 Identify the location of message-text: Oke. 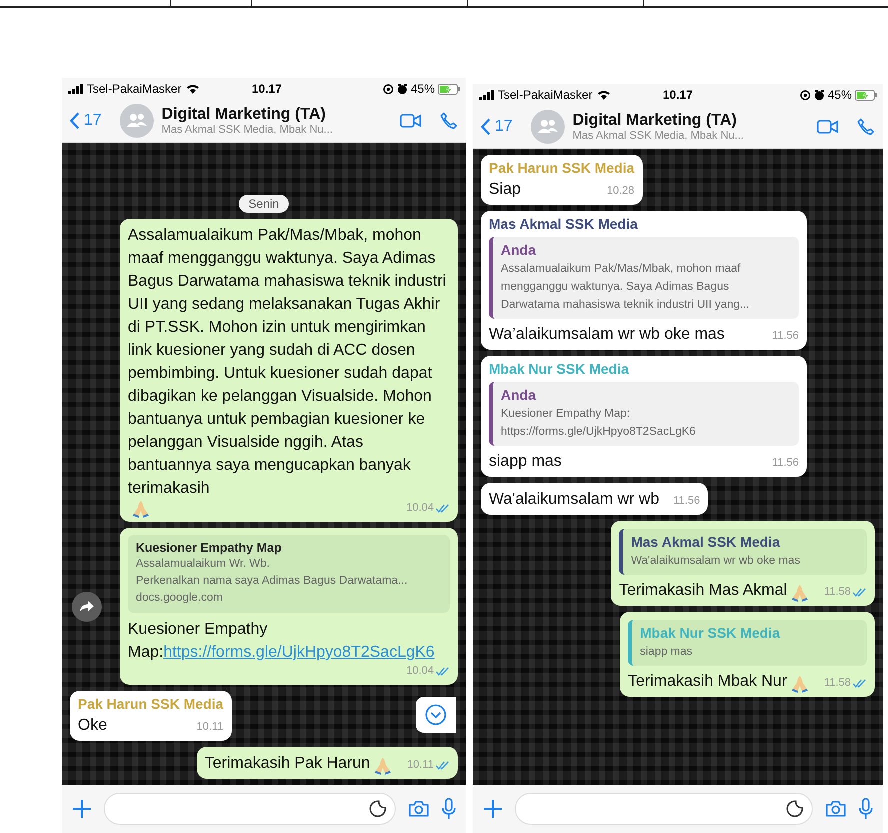
(93, 726).